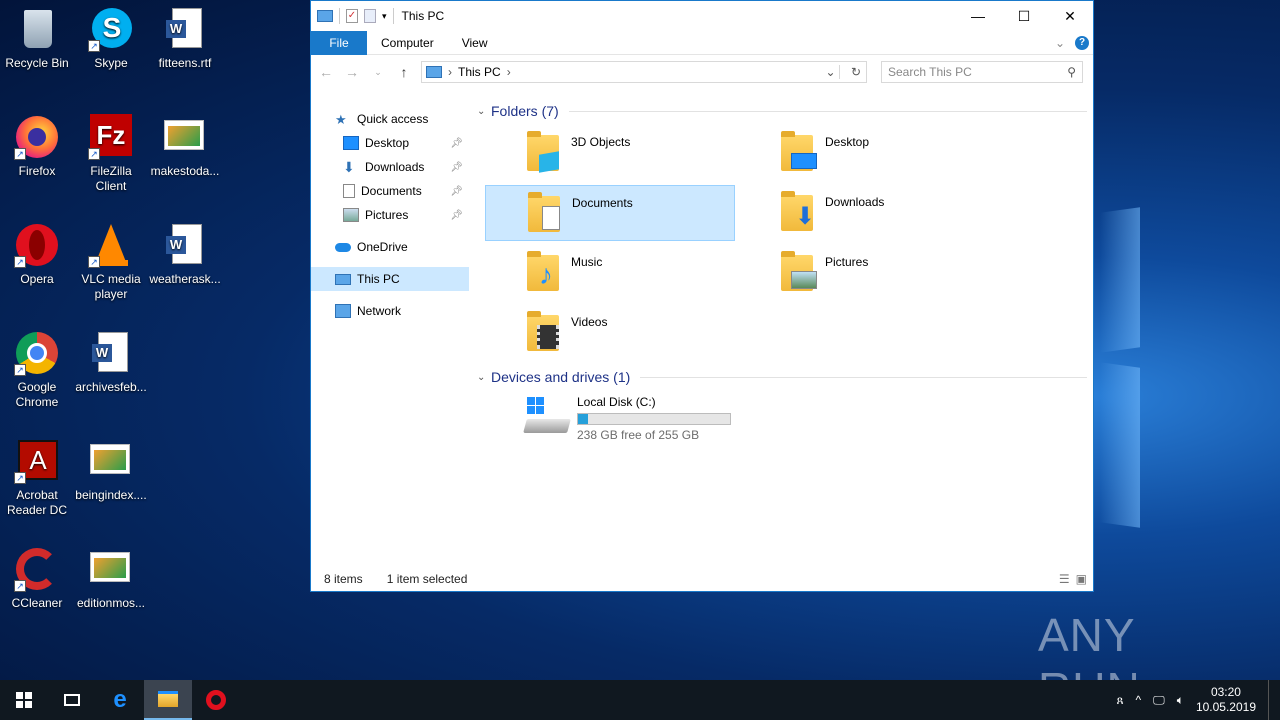 Image resolution: width=1280 pixels, height=720 pixels. I want to click on desktop-icon-opera: ↗ Opera, so click(37, 251).